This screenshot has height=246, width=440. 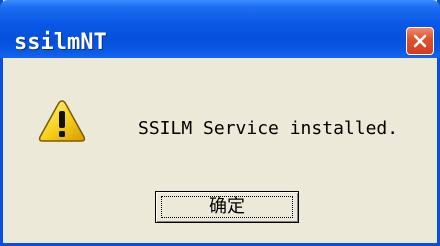 I want to click on close-icon, so click(x=420, y=41).